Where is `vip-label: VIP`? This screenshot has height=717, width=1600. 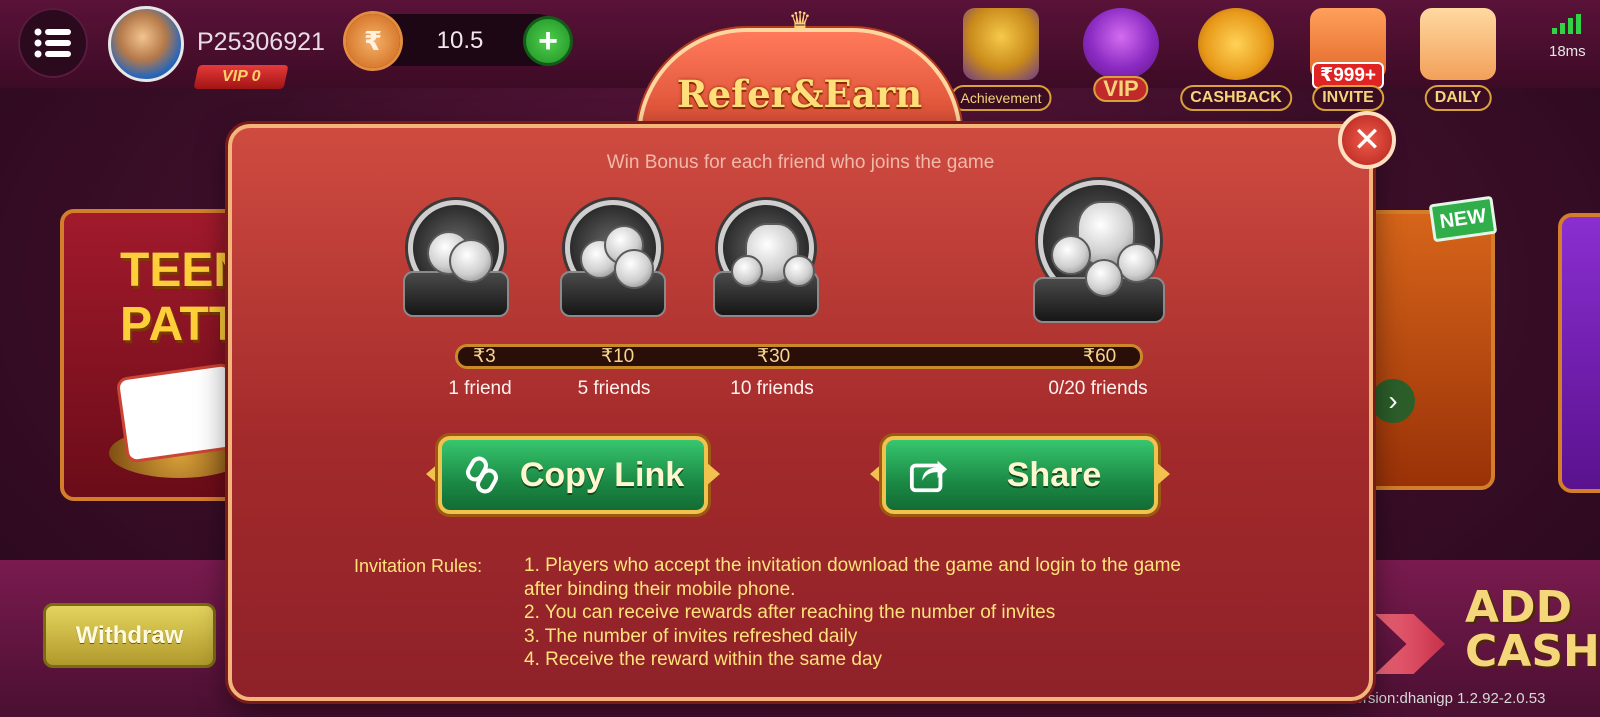
vip-label: VIP is located at coordinates (1121, 89).